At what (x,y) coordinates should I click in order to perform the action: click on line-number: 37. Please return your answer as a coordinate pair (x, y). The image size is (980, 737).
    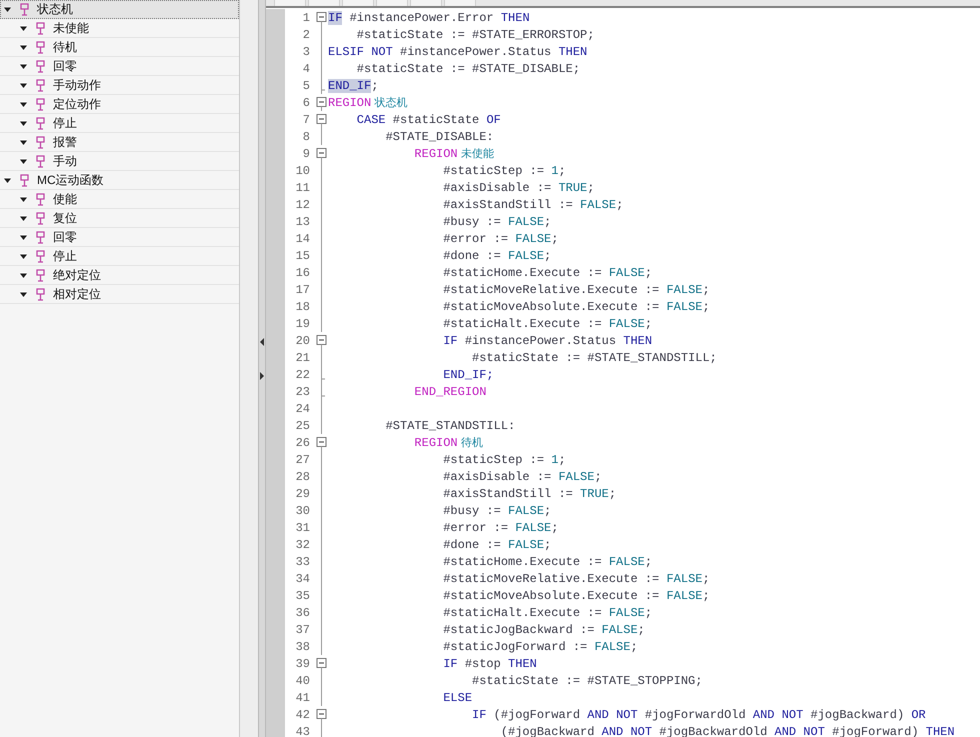
    Looking at the image, I should click on (302, 630).